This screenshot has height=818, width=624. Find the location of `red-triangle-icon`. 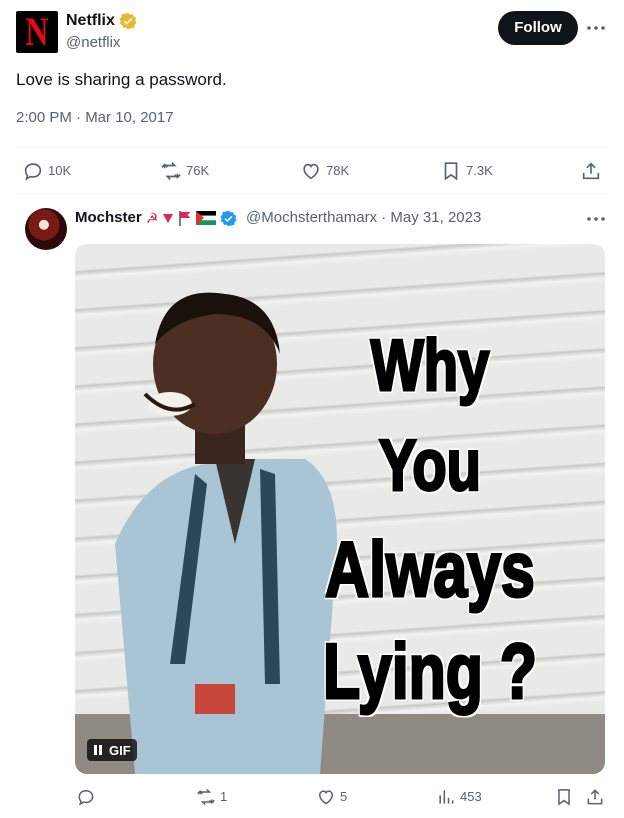

red-triangle-icon is located at coordinates (168, 218).